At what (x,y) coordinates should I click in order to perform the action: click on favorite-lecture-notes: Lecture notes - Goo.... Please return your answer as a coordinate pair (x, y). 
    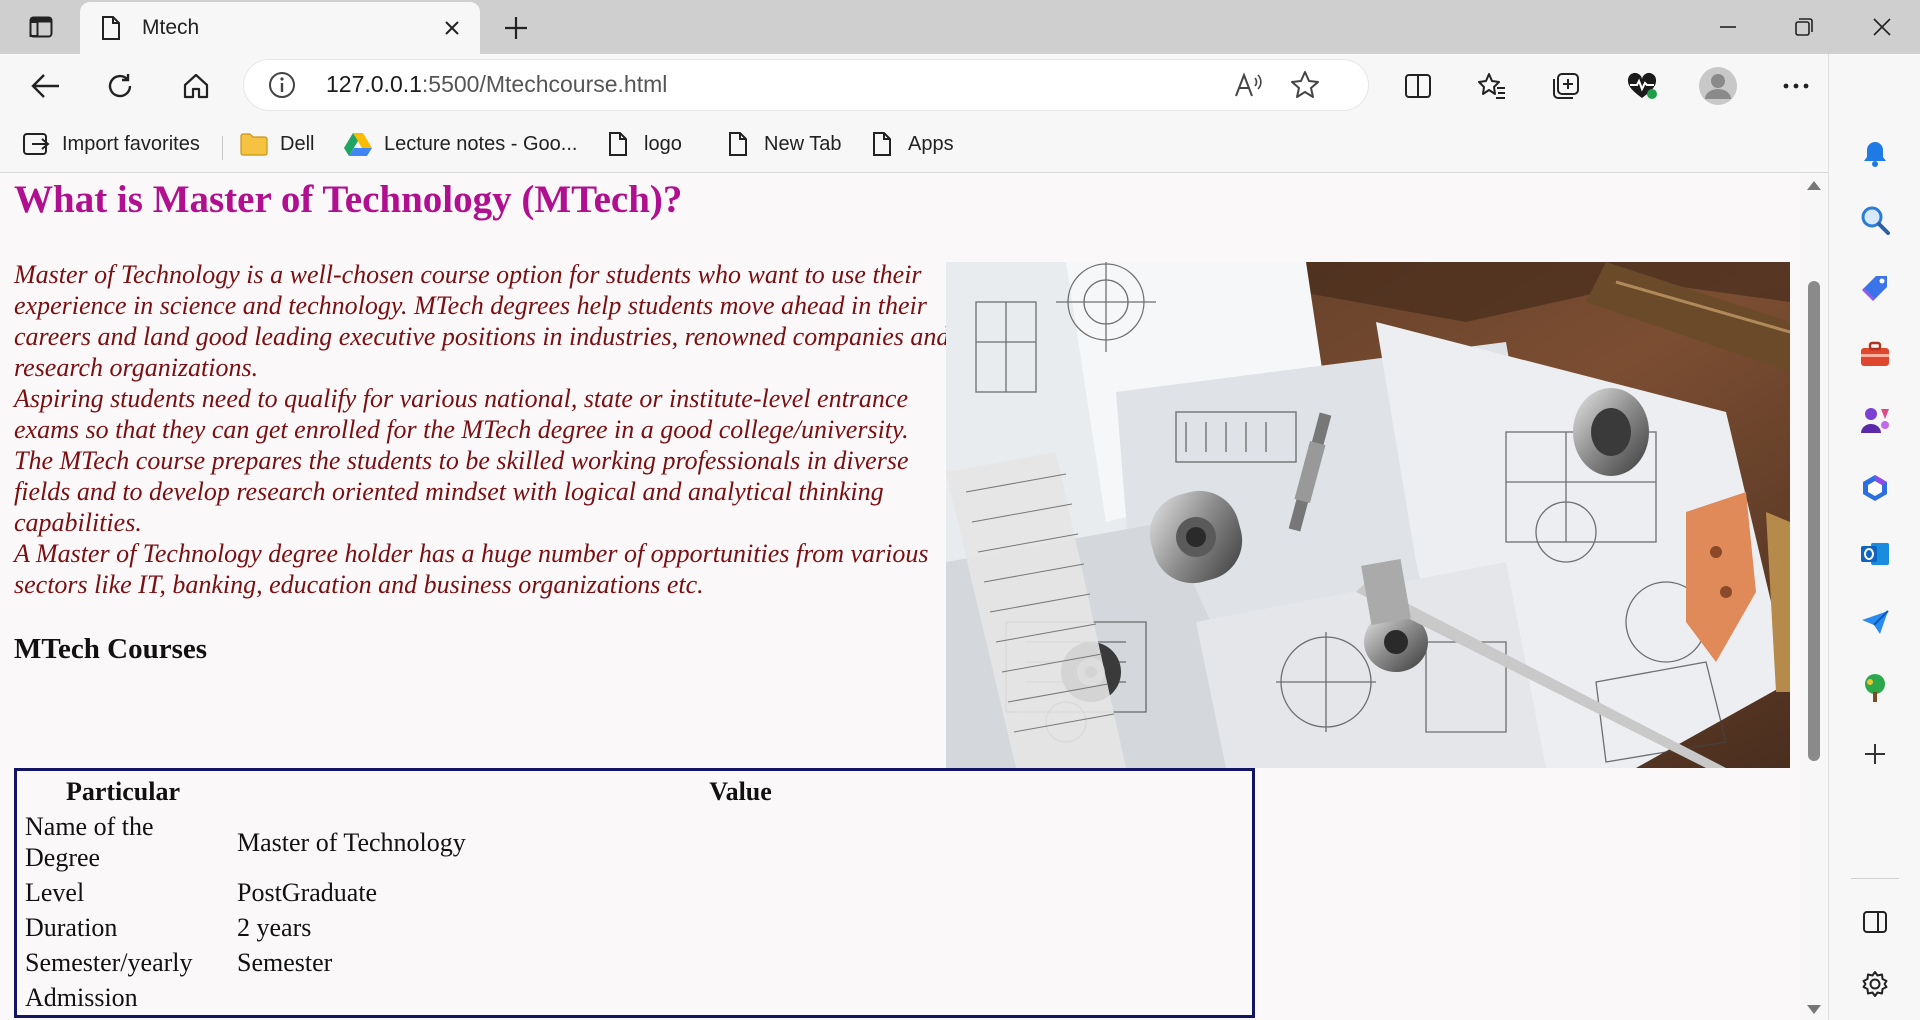
    Looking at the image, I should click on (460, 144).